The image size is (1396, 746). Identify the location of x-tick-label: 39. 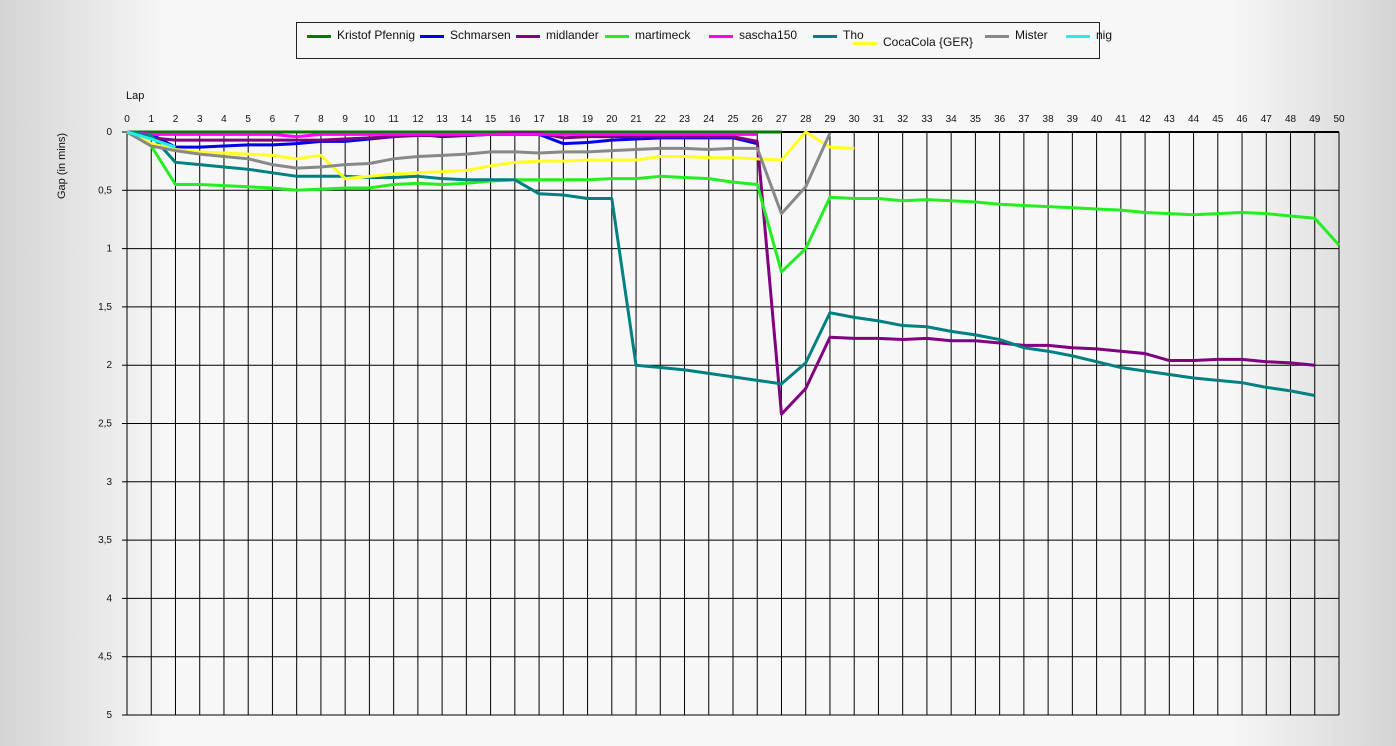
(1073, 119).